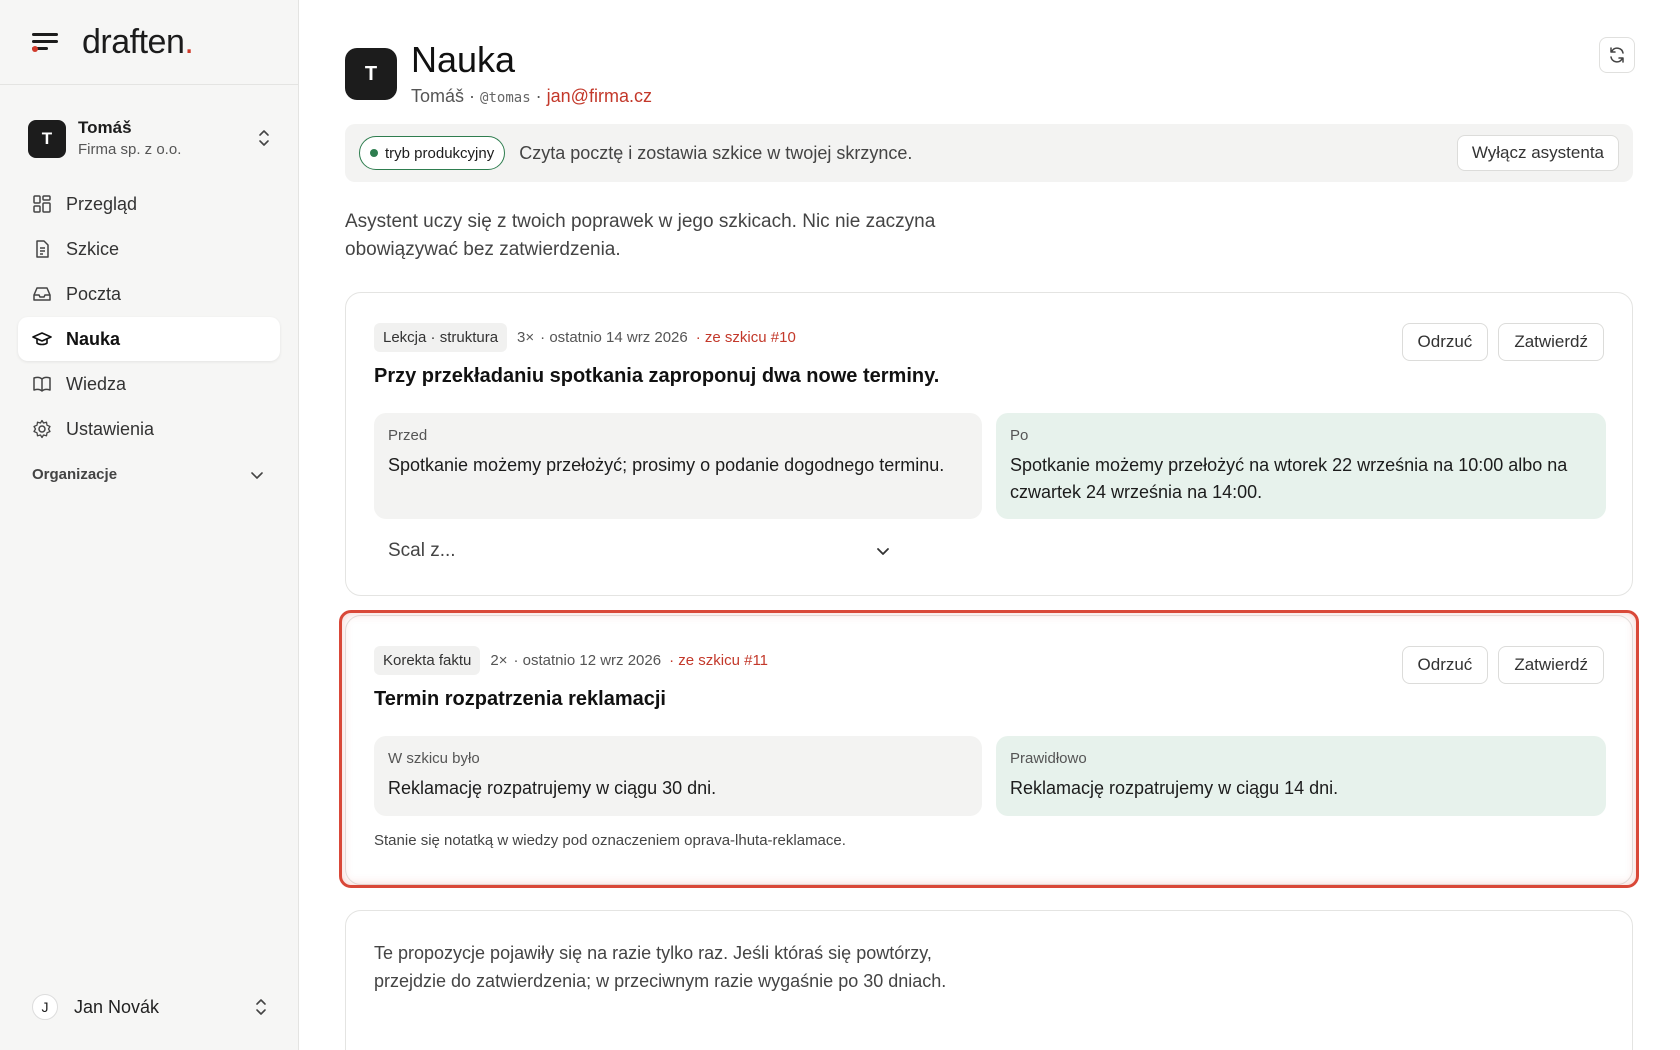 The height and width of the screenshot is (1050, 1680). I want to click on owner-name: Tomáš, so click(438, 96).